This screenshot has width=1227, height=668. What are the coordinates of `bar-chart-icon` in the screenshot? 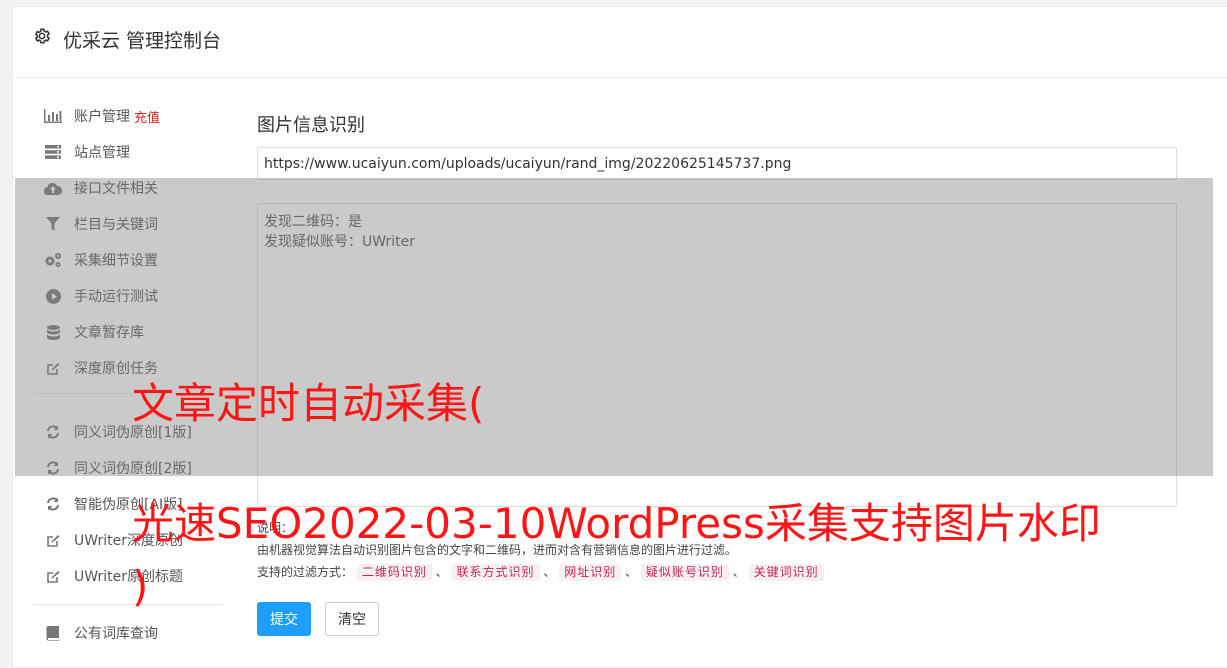 It's located at (53, 116).